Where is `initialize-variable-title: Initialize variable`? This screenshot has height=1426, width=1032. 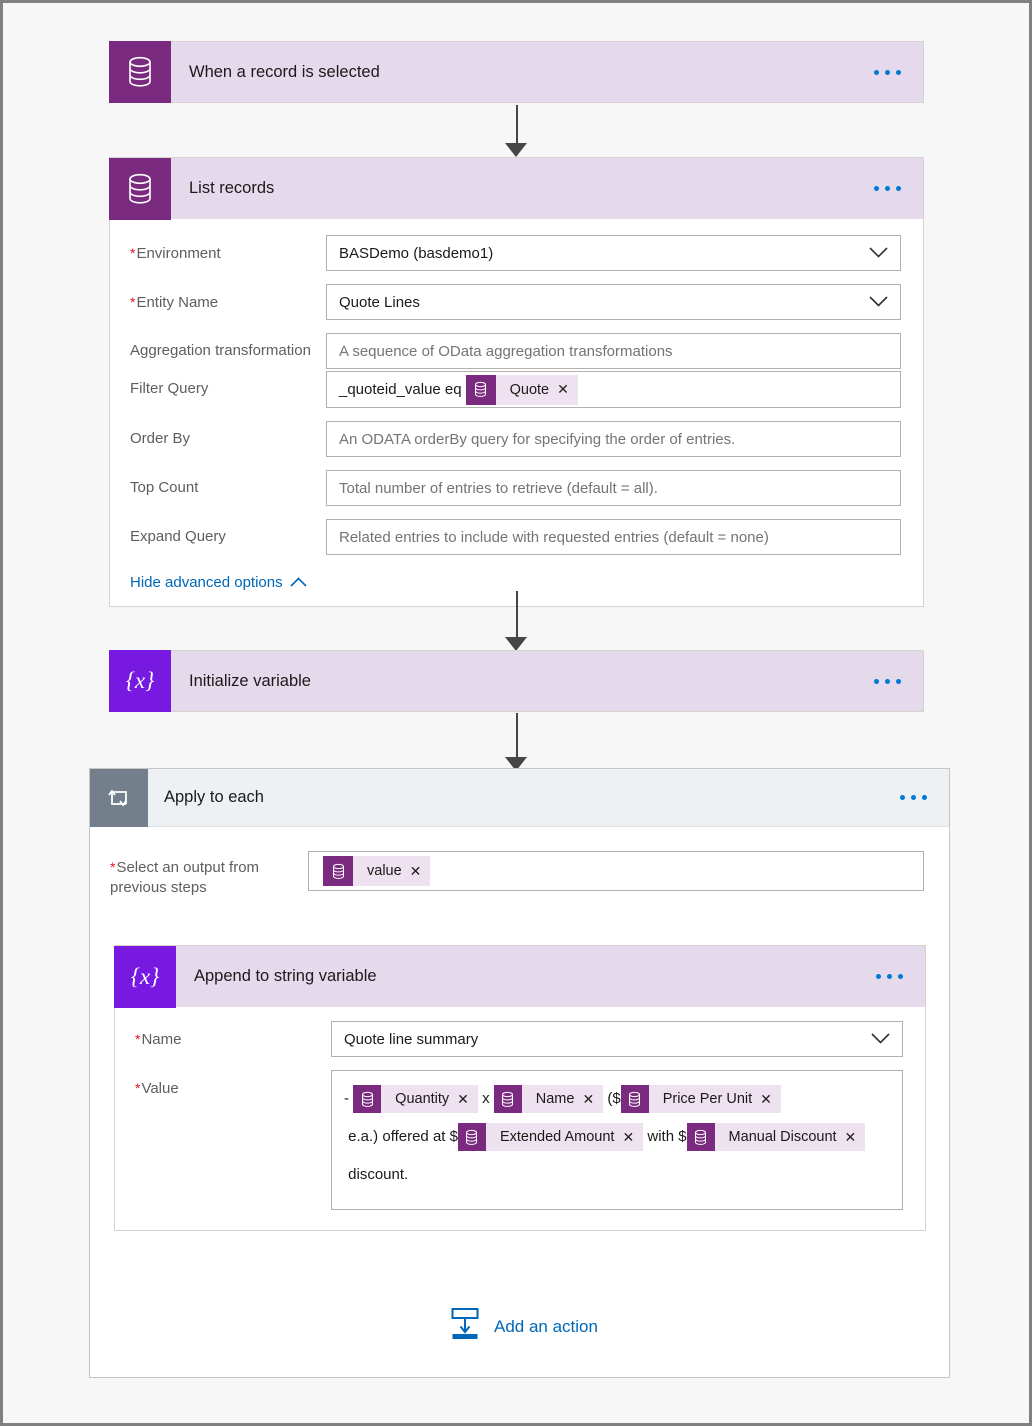 initialize-variable-title: Initialize variable is located at coordinates (250, 680).